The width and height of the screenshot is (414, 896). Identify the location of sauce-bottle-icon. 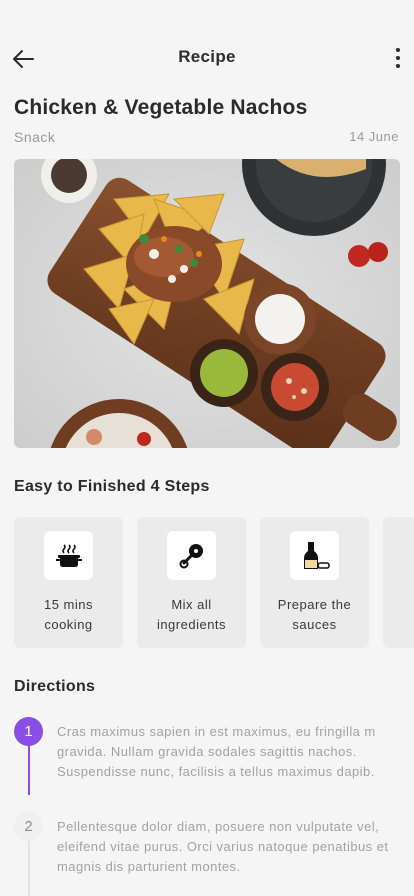
(316, 555).